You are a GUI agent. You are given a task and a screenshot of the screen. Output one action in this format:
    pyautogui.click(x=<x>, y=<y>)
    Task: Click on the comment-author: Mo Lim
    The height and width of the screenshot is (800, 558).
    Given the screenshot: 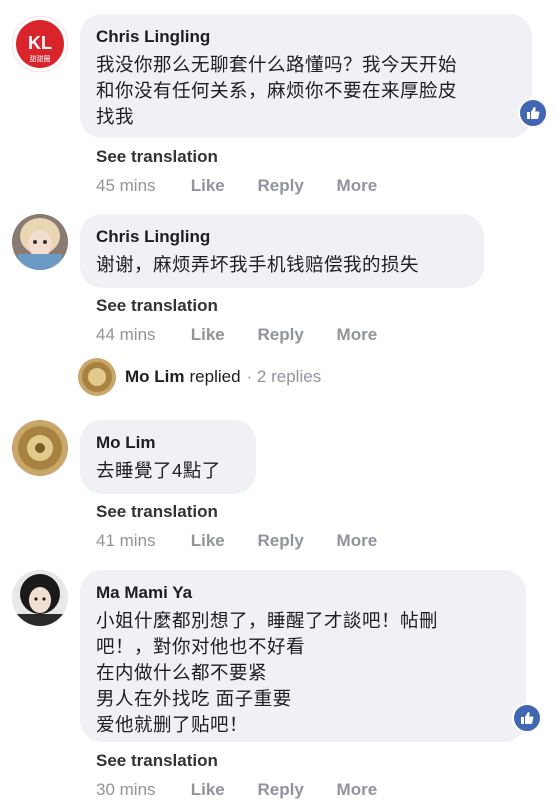 What is the action you would take?
    pyautogui.click(x=168, y=443)
    